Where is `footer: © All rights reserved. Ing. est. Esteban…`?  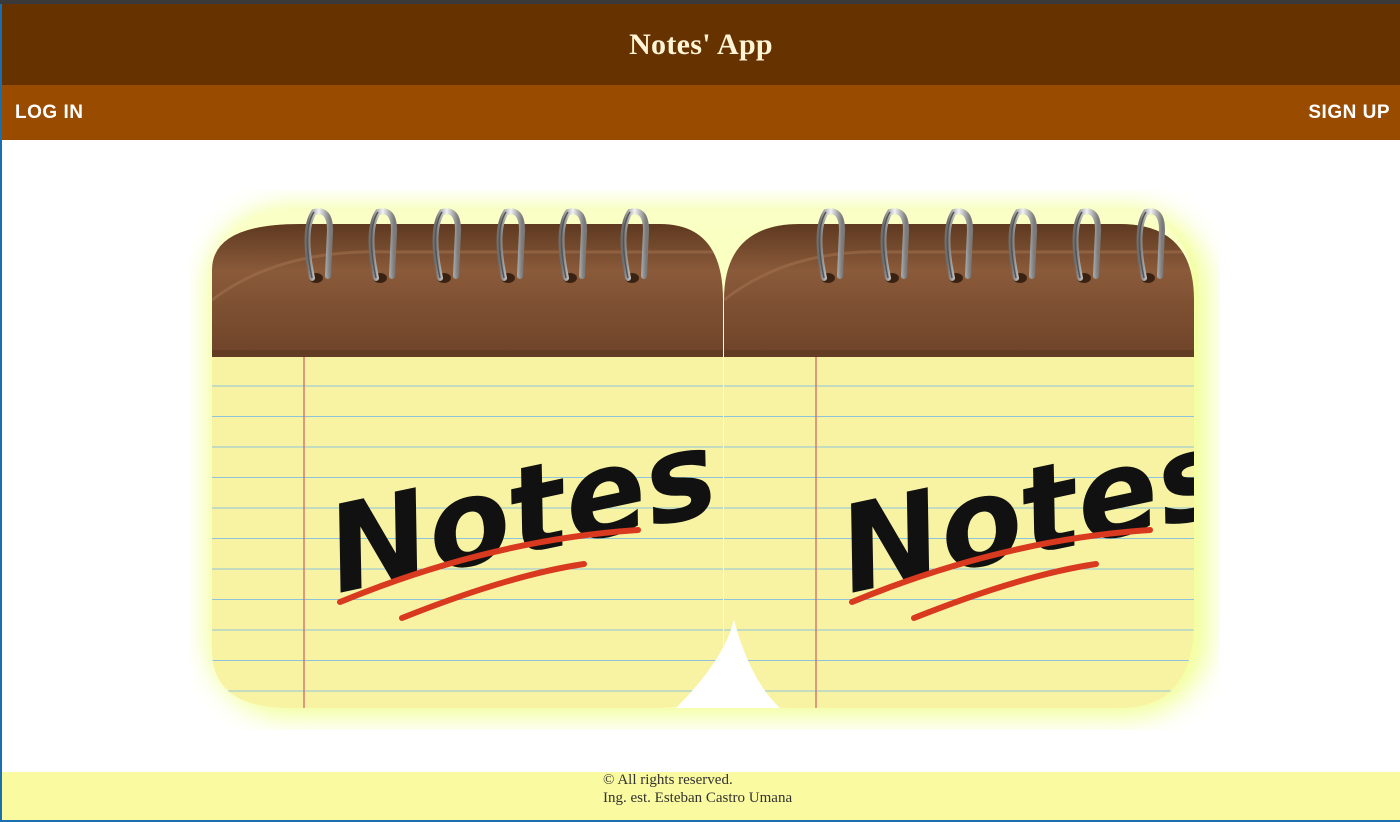
footer: © All rights reserved. Ing. est. Esteban… is located at coordinates (701, 796).